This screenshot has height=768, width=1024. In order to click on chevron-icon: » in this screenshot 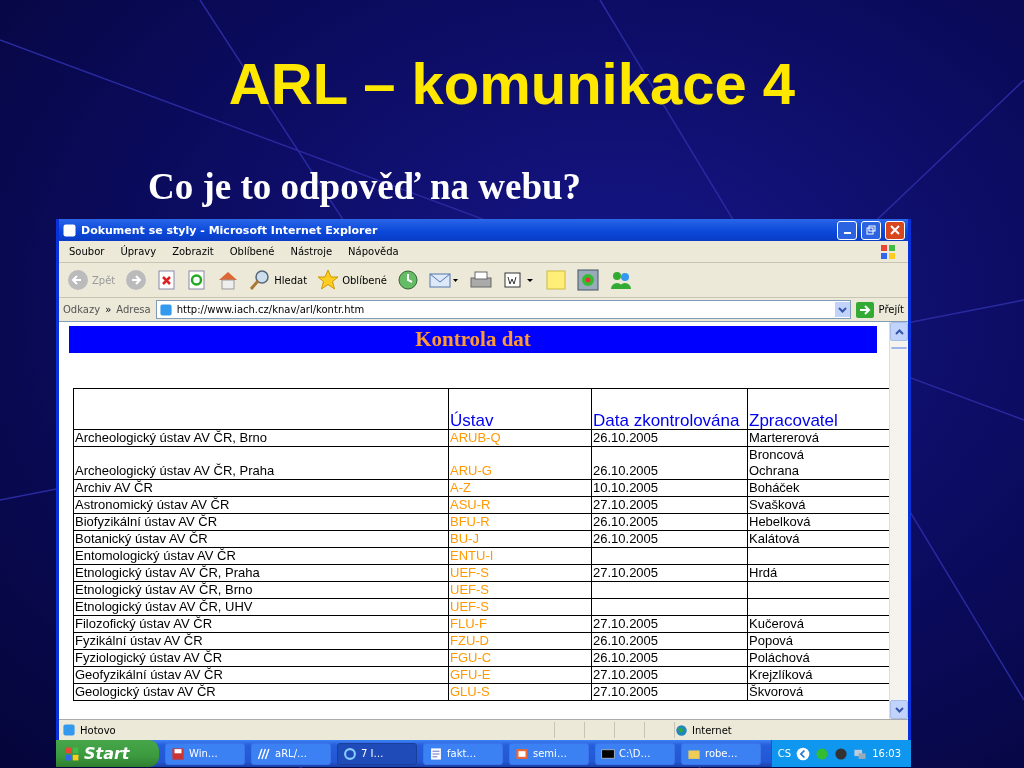, I will do `click(108, 309)`.